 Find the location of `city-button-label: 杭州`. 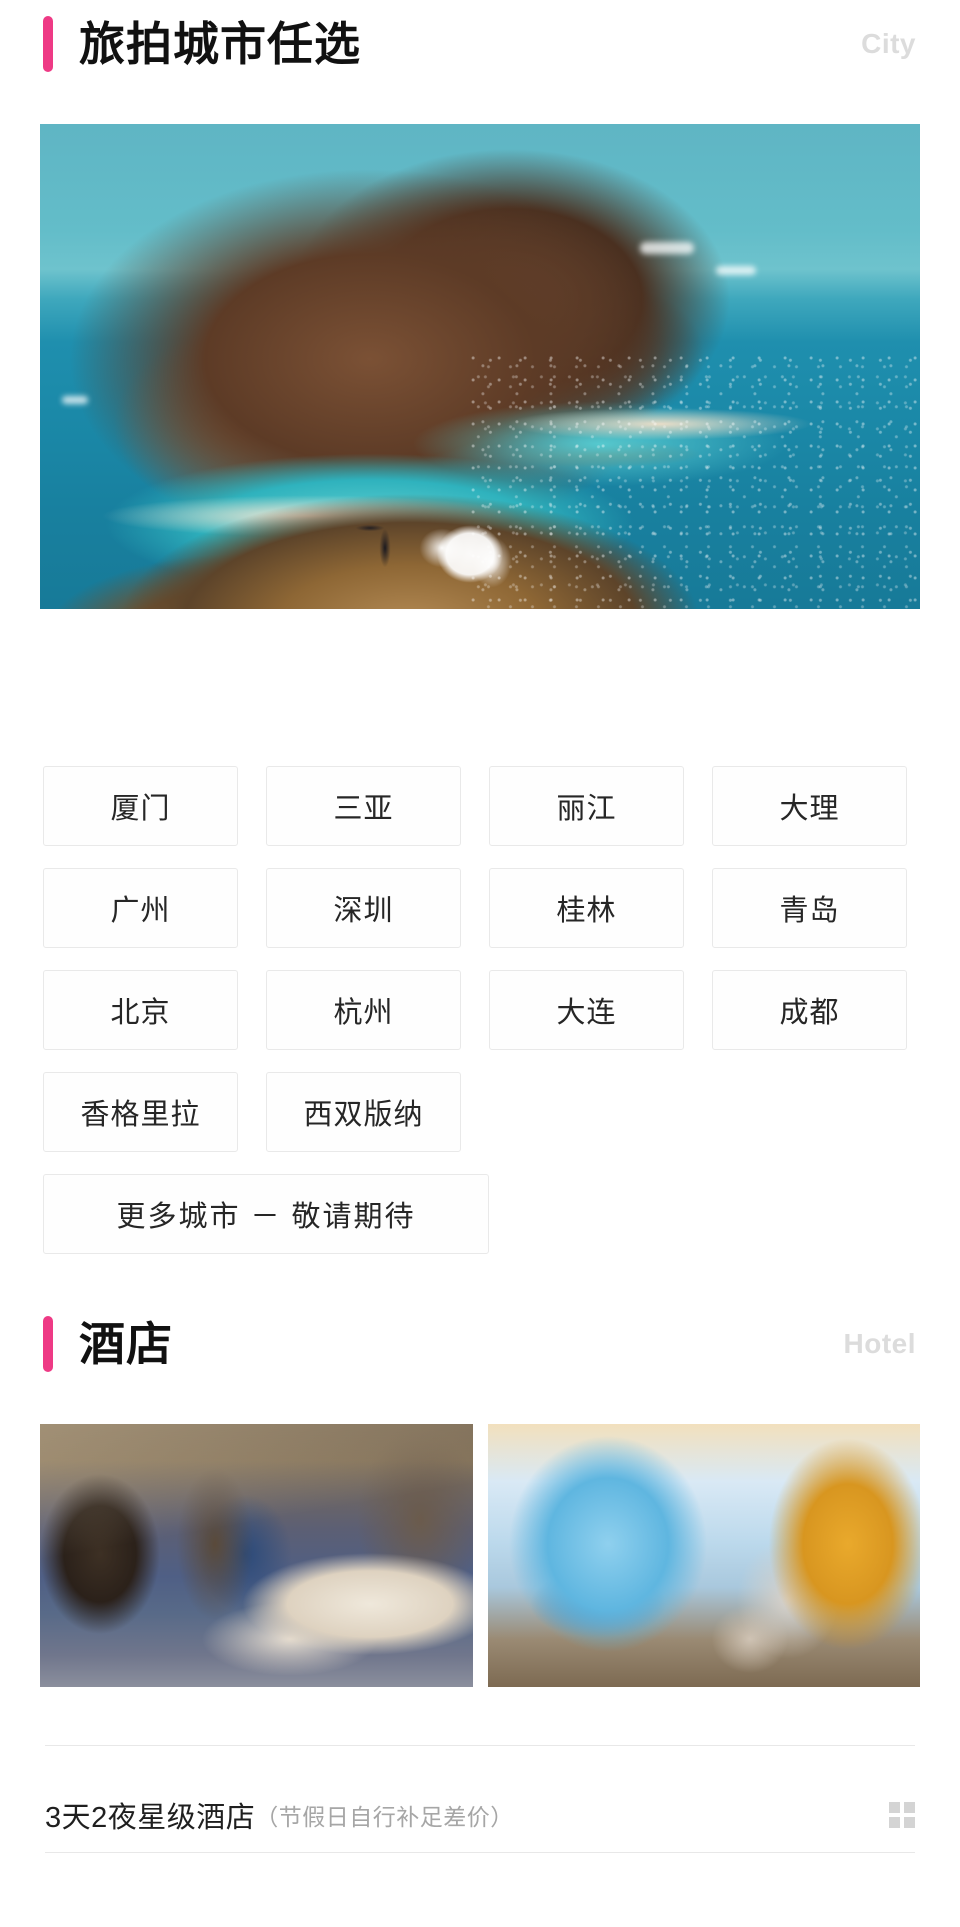

city-button-label: 杭州 is located at coordinates (363, 1013).